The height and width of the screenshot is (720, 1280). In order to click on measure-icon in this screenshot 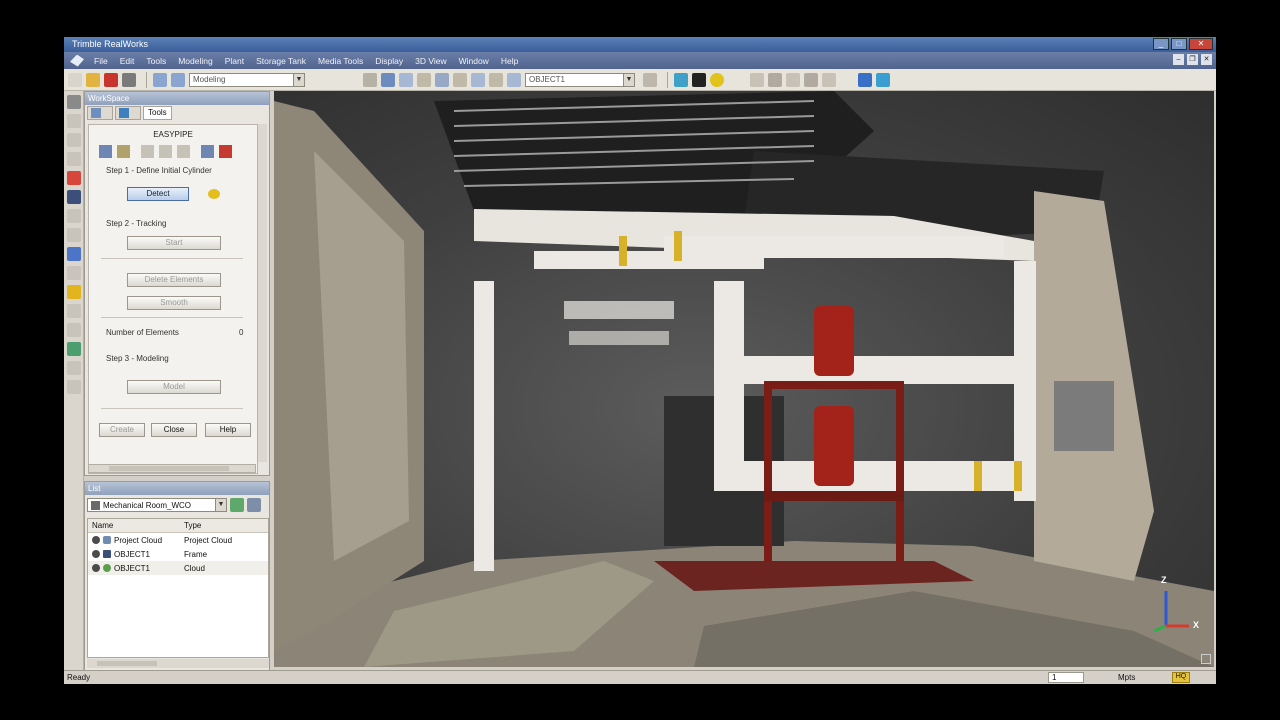, I will do `click(370, 79)`.